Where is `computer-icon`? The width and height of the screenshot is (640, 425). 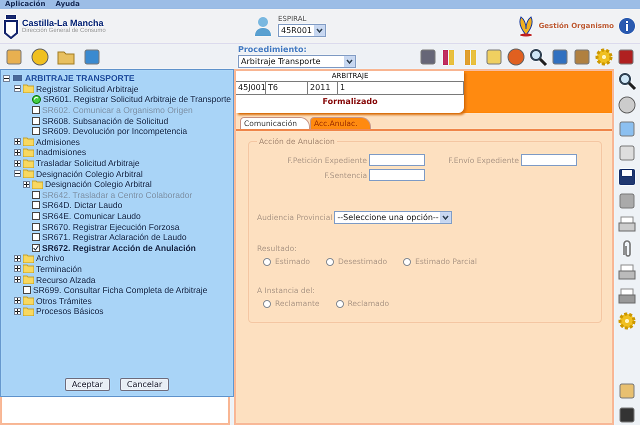
computer-icon is located at coordinates (17, 78).